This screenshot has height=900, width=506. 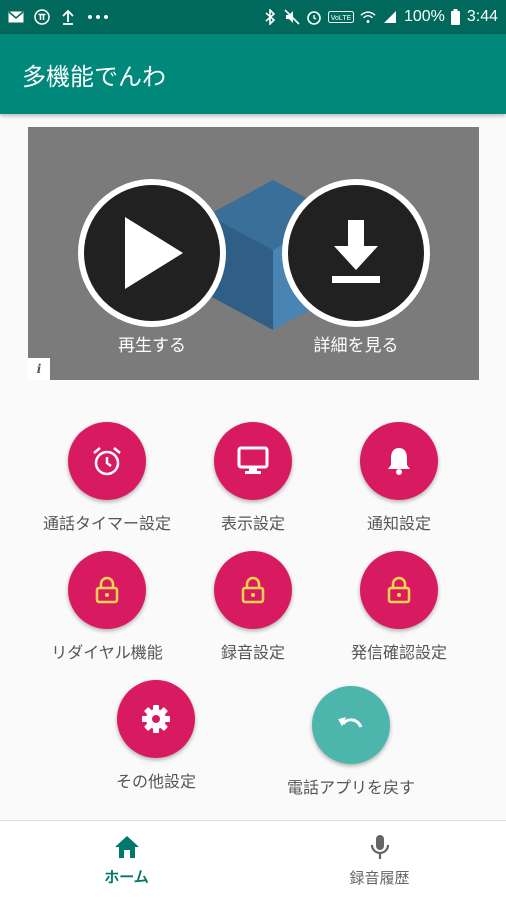 I want to click on details-button, so click(x=356, y=253).